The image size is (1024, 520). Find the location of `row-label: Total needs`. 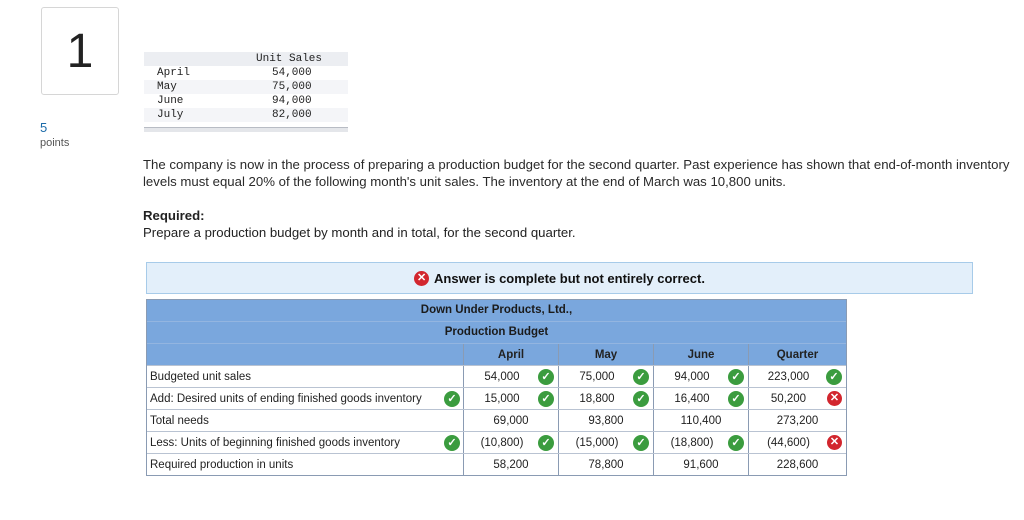

row-label: Total needs is located at coordinates (179, 420).